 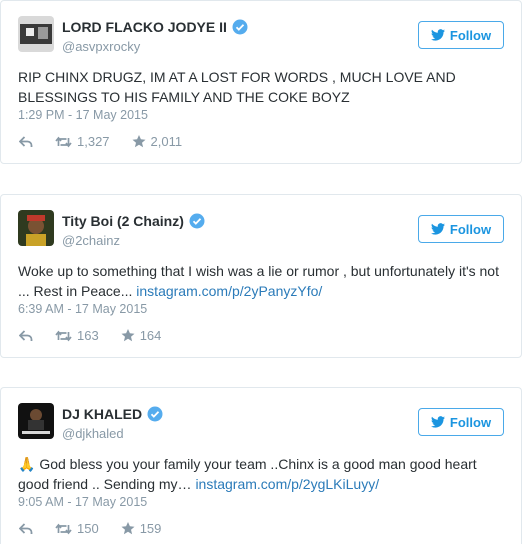 I want to click on user-handle: @asvpxrocky, so click(x=101, y=46).